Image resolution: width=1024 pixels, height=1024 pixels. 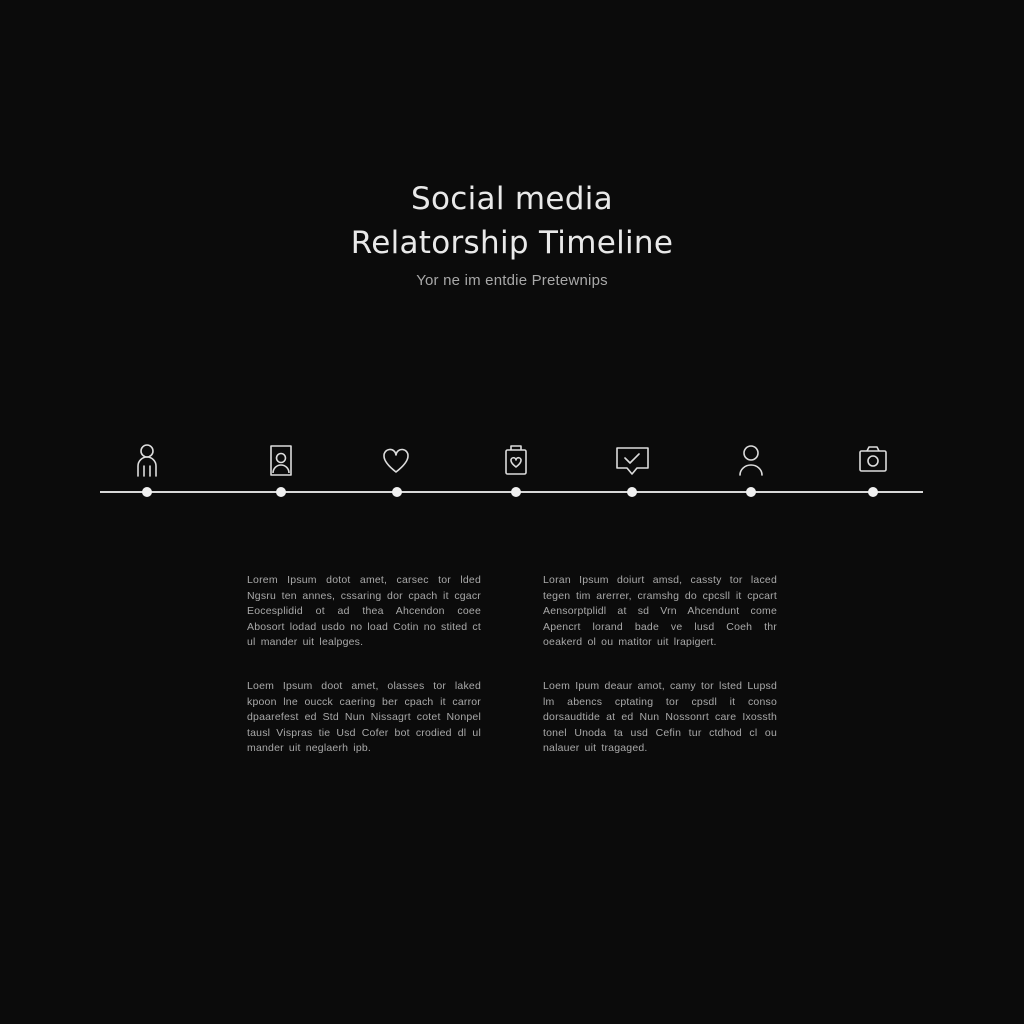 What do you see at coordinates (512, 199) in the screenshot?
I see `page-title: Social media` at bounding box center [512, 199].